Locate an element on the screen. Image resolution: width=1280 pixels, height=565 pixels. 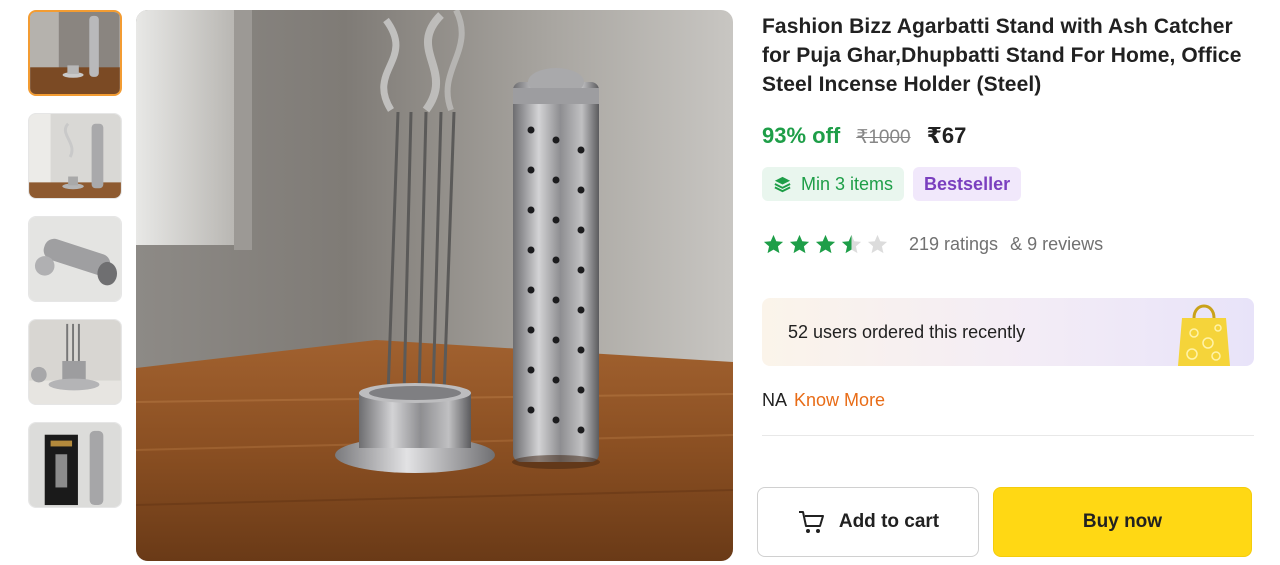
star-rating is located at coordinates (825, 244).